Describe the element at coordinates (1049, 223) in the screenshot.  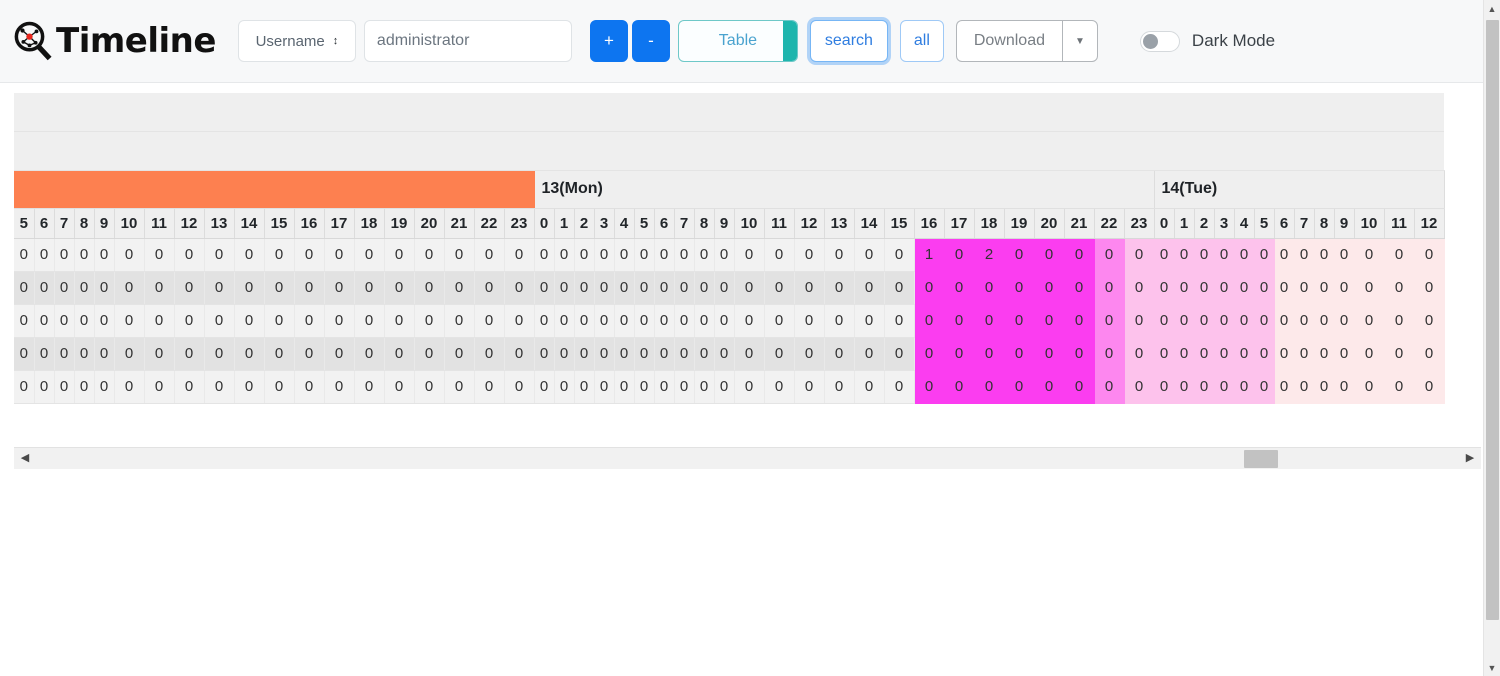
I see `hour-header-cell: 20` at that location.